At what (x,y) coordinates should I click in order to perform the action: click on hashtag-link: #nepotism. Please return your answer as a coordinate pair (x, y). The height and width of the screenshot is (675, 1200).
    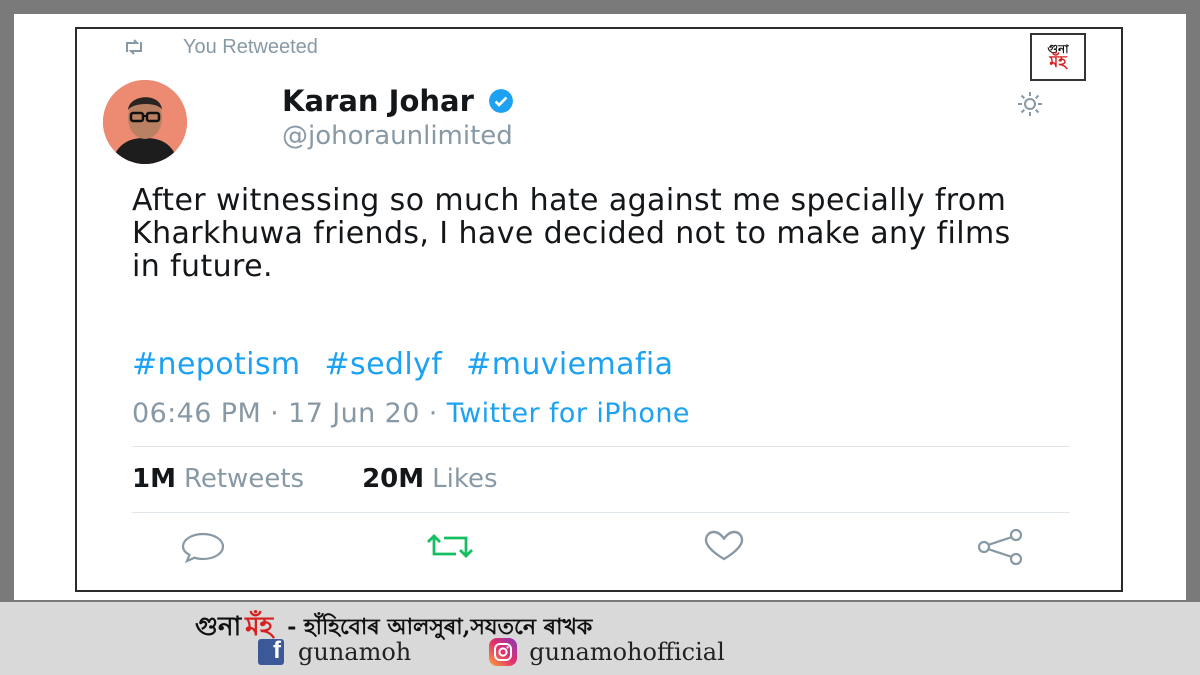
    Looking at the image, I should click on (216, 364).